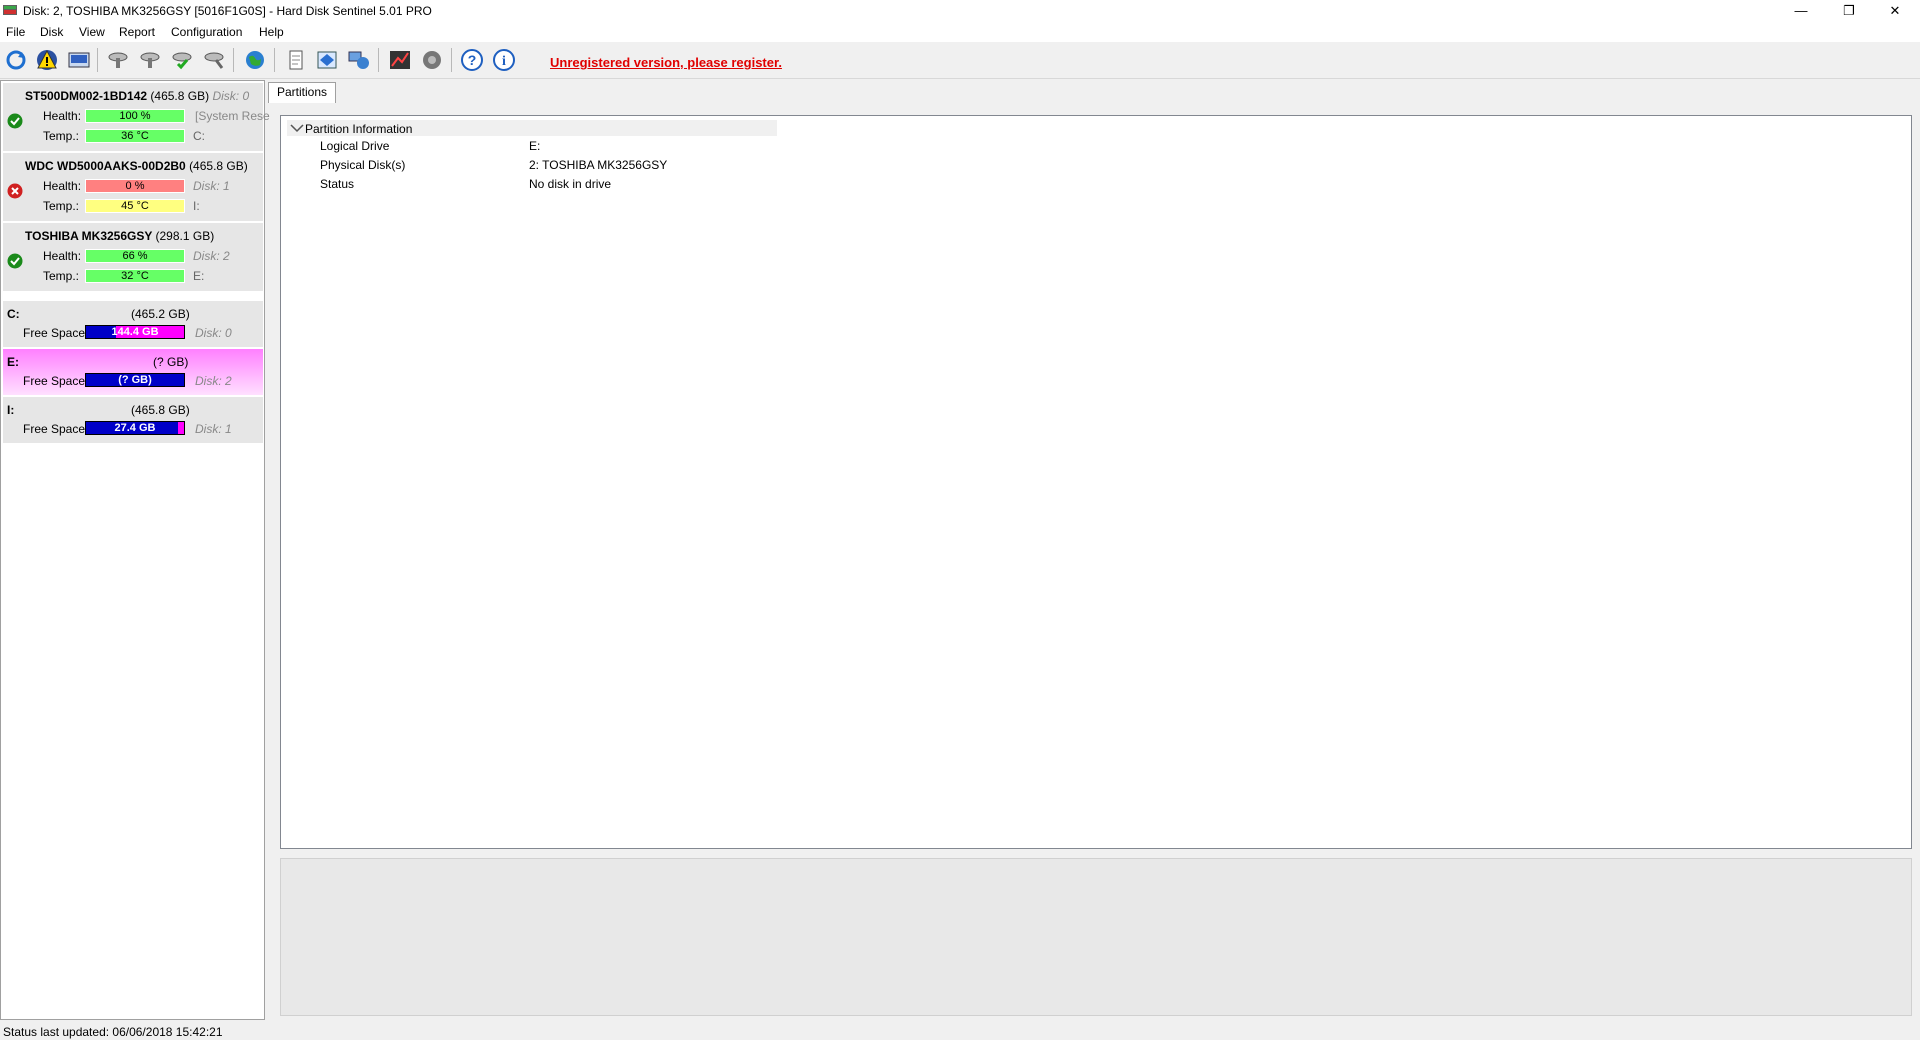  Describe the element at coordinates (199, 136) in the screenshot. I see `drive-letter: C:` at that location.